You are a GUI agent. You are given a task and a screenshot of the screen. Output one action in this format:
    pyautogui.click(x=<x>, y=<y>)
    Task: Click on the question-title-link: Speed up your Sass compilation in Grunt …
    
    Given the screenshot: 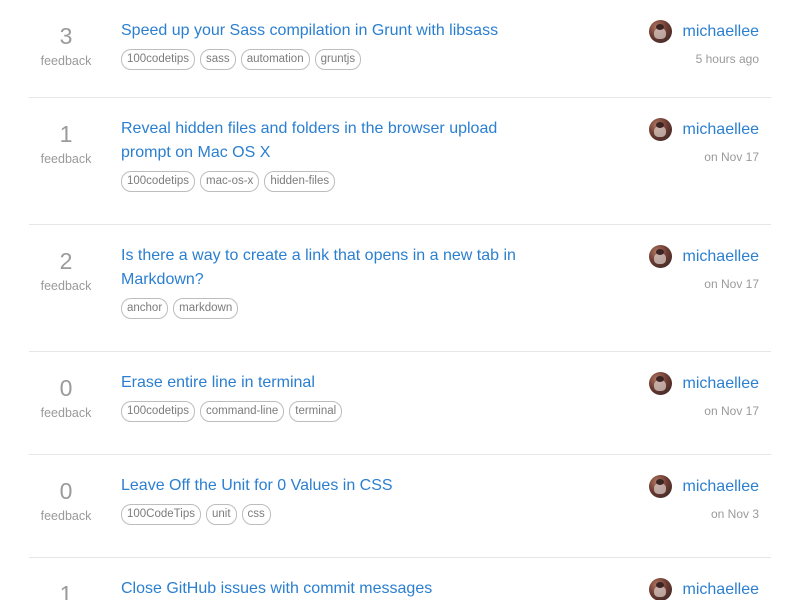 What is the action you would take?
    pyautogui.click(x=336, y=31)
    